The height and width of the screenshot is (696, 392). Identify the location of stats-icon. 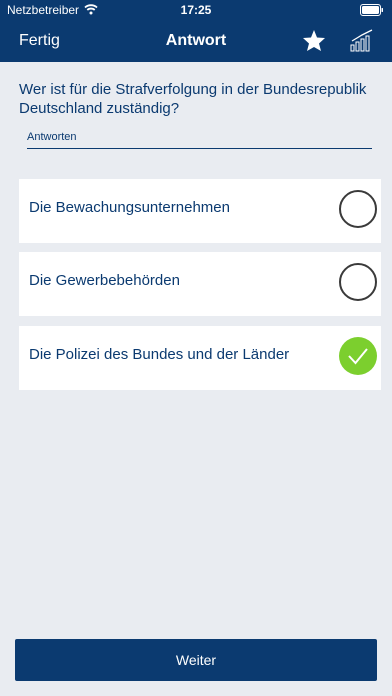
(362, 43).